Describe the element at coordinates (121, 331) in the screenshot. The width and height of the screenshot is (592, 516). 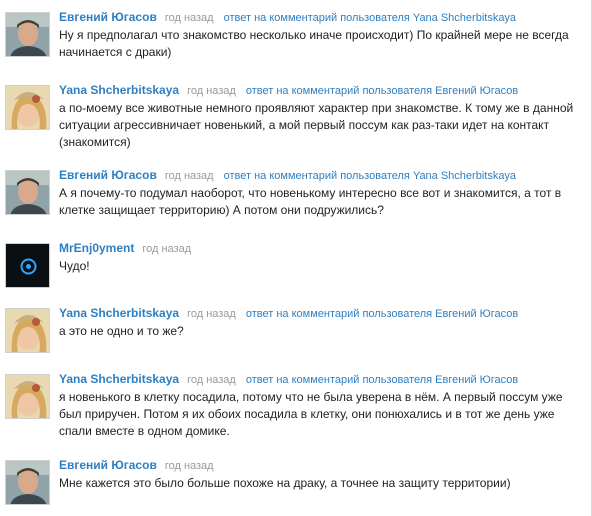
I see `comment-text: а это не одно и то же?` at that location.